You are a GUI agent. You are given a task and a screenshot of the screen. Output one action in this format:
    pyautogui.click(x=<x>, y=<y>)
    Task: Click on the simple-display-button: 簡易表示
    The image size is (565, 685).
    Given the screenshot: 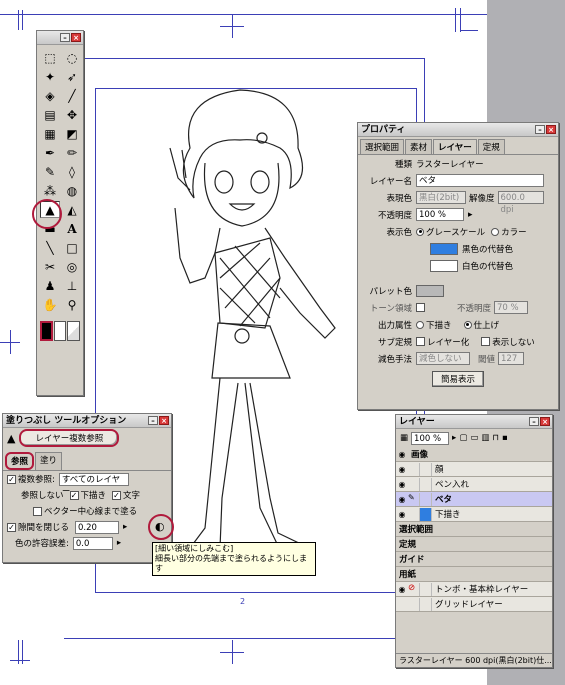 What is the action you would take?
    pyautogui.click(x=457, y=379)
    